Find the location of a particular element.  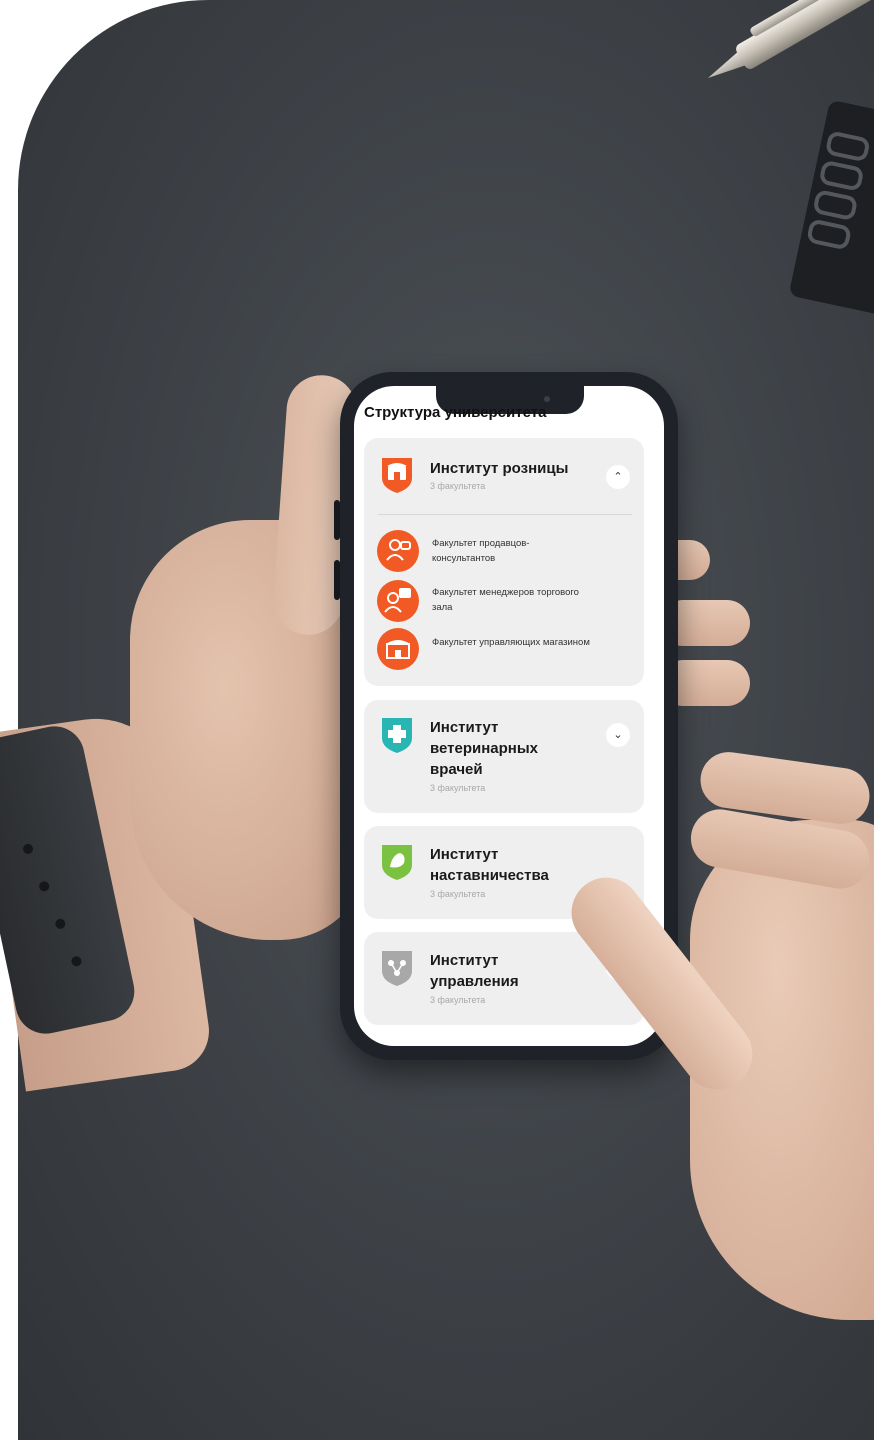

management-shield-icon is located at coordinates (397, 968).